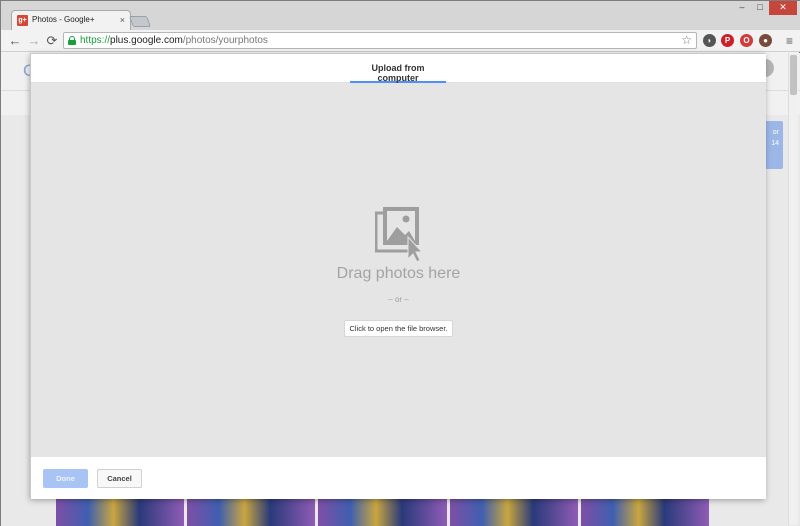 This screenshot has width=800, height=526. What do you see at coordinates (15, 41) in the screenshot?
I see `back-icon: ←` at bounding box center [15, 41].